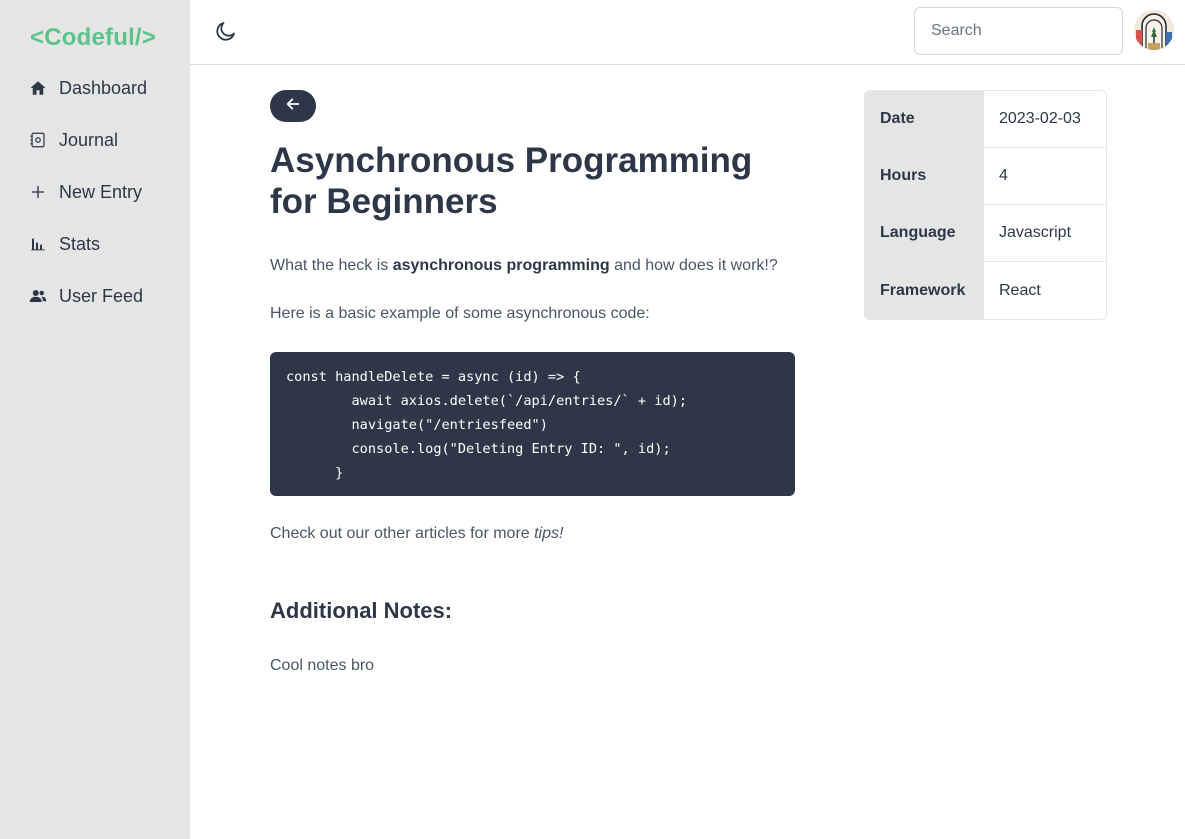 This screenshot has height=839, width=1185. What do you see at coordinates (1018, 31) in the screenshot?
I see `search-input` at bounding box center [1018, 31].